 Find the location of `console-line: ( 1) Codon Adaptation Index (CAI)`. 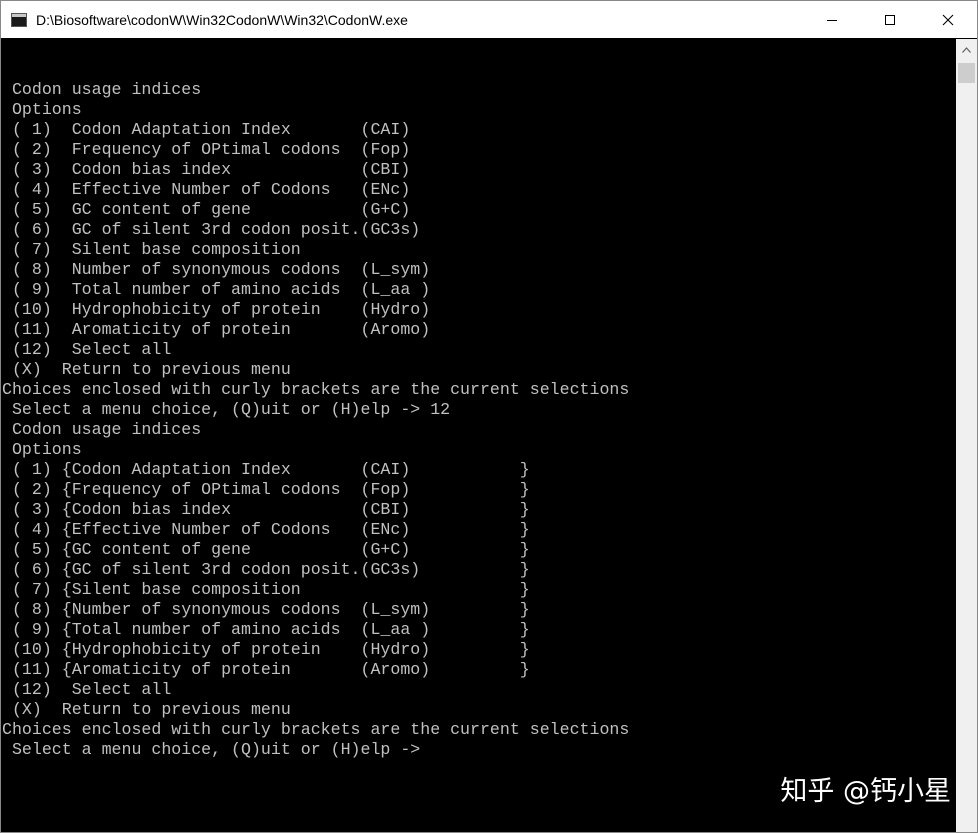

console-line: ( 1) Codon Adaptation Index (CAI) is located at coordinates (206, 129).